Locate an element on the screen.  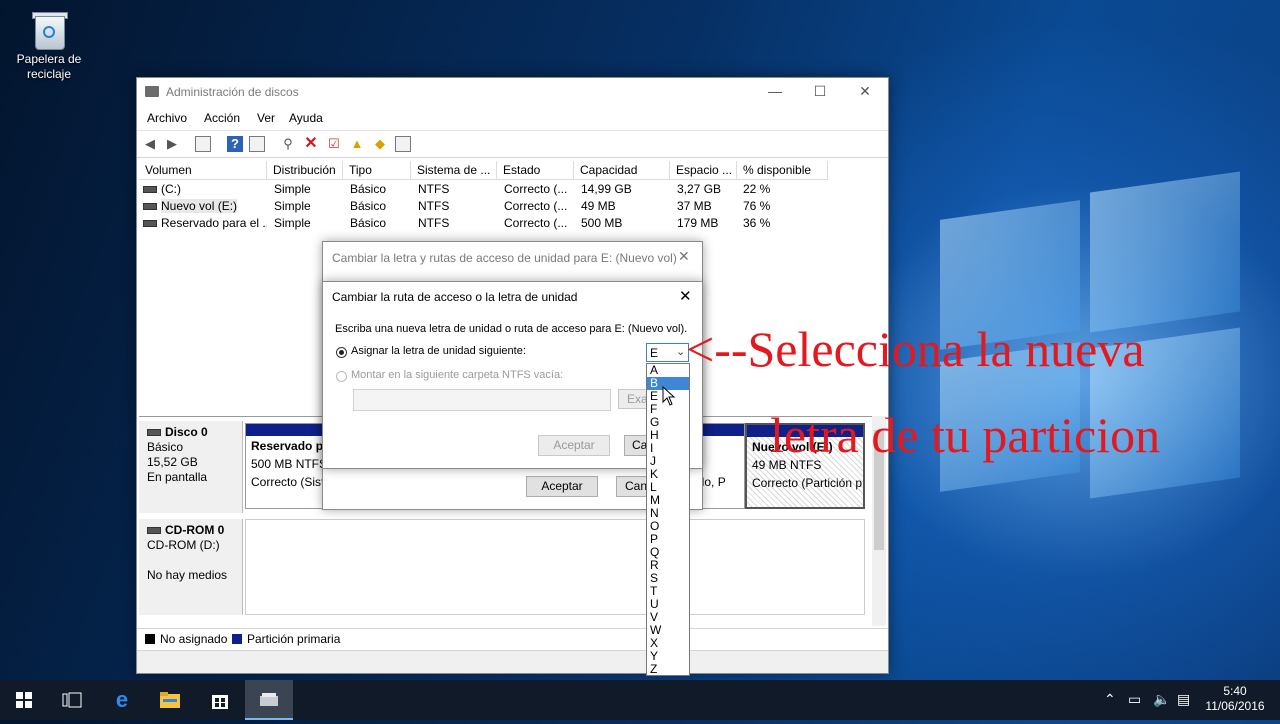
store-icon is located at coordinates (220, 700).